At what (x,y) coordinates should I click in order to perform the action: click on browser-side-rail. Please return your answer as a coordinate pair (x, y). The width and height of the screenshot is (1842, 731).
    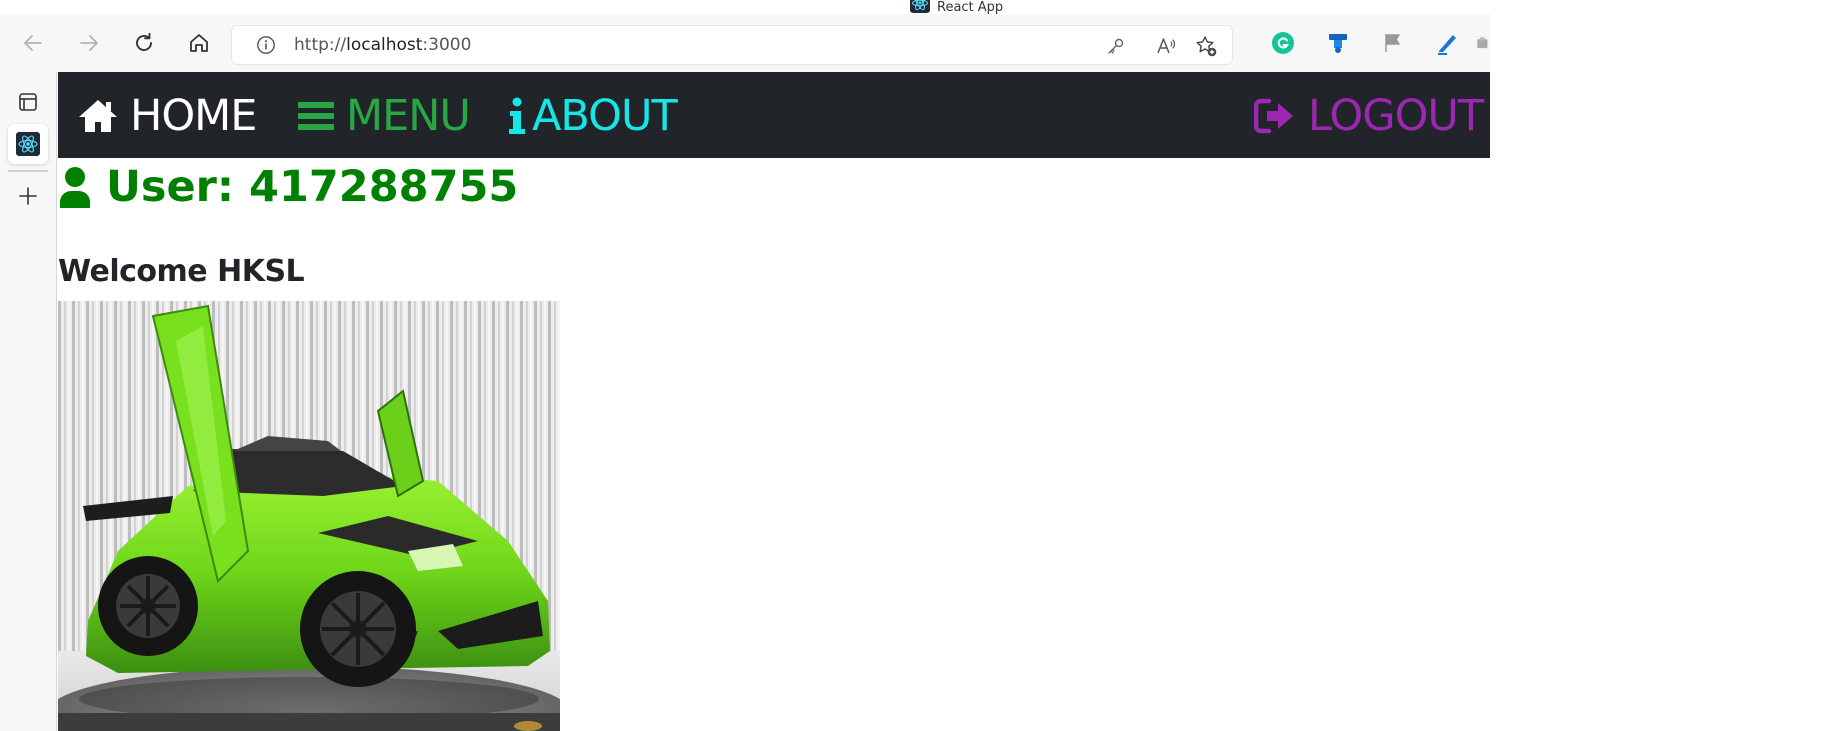
    Looking at the image, I should click on (28, 401).